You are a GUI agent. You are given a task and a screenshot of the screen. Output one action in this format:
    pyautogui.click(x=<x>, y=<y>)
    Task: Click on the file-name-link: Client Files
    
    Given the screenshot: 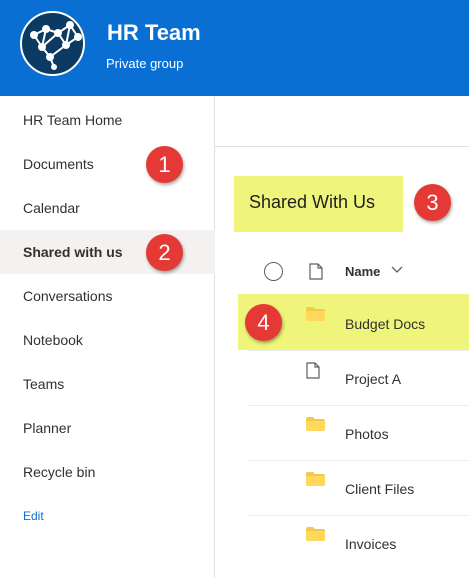 What is the action you would take?
    pyautogui.click(x=379, y=489)
    